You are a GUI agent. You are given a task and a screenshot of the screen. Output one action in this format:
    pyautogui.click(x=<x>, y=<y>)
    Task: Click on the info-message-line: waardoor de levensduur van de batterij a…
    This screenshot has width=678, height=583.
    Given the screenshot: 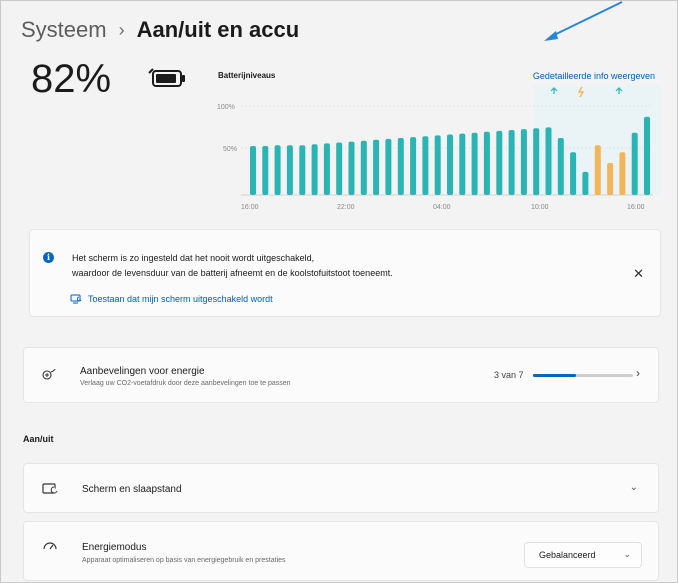 What is the action you would take?
    pyautogui.click(x=232, y=273)
    